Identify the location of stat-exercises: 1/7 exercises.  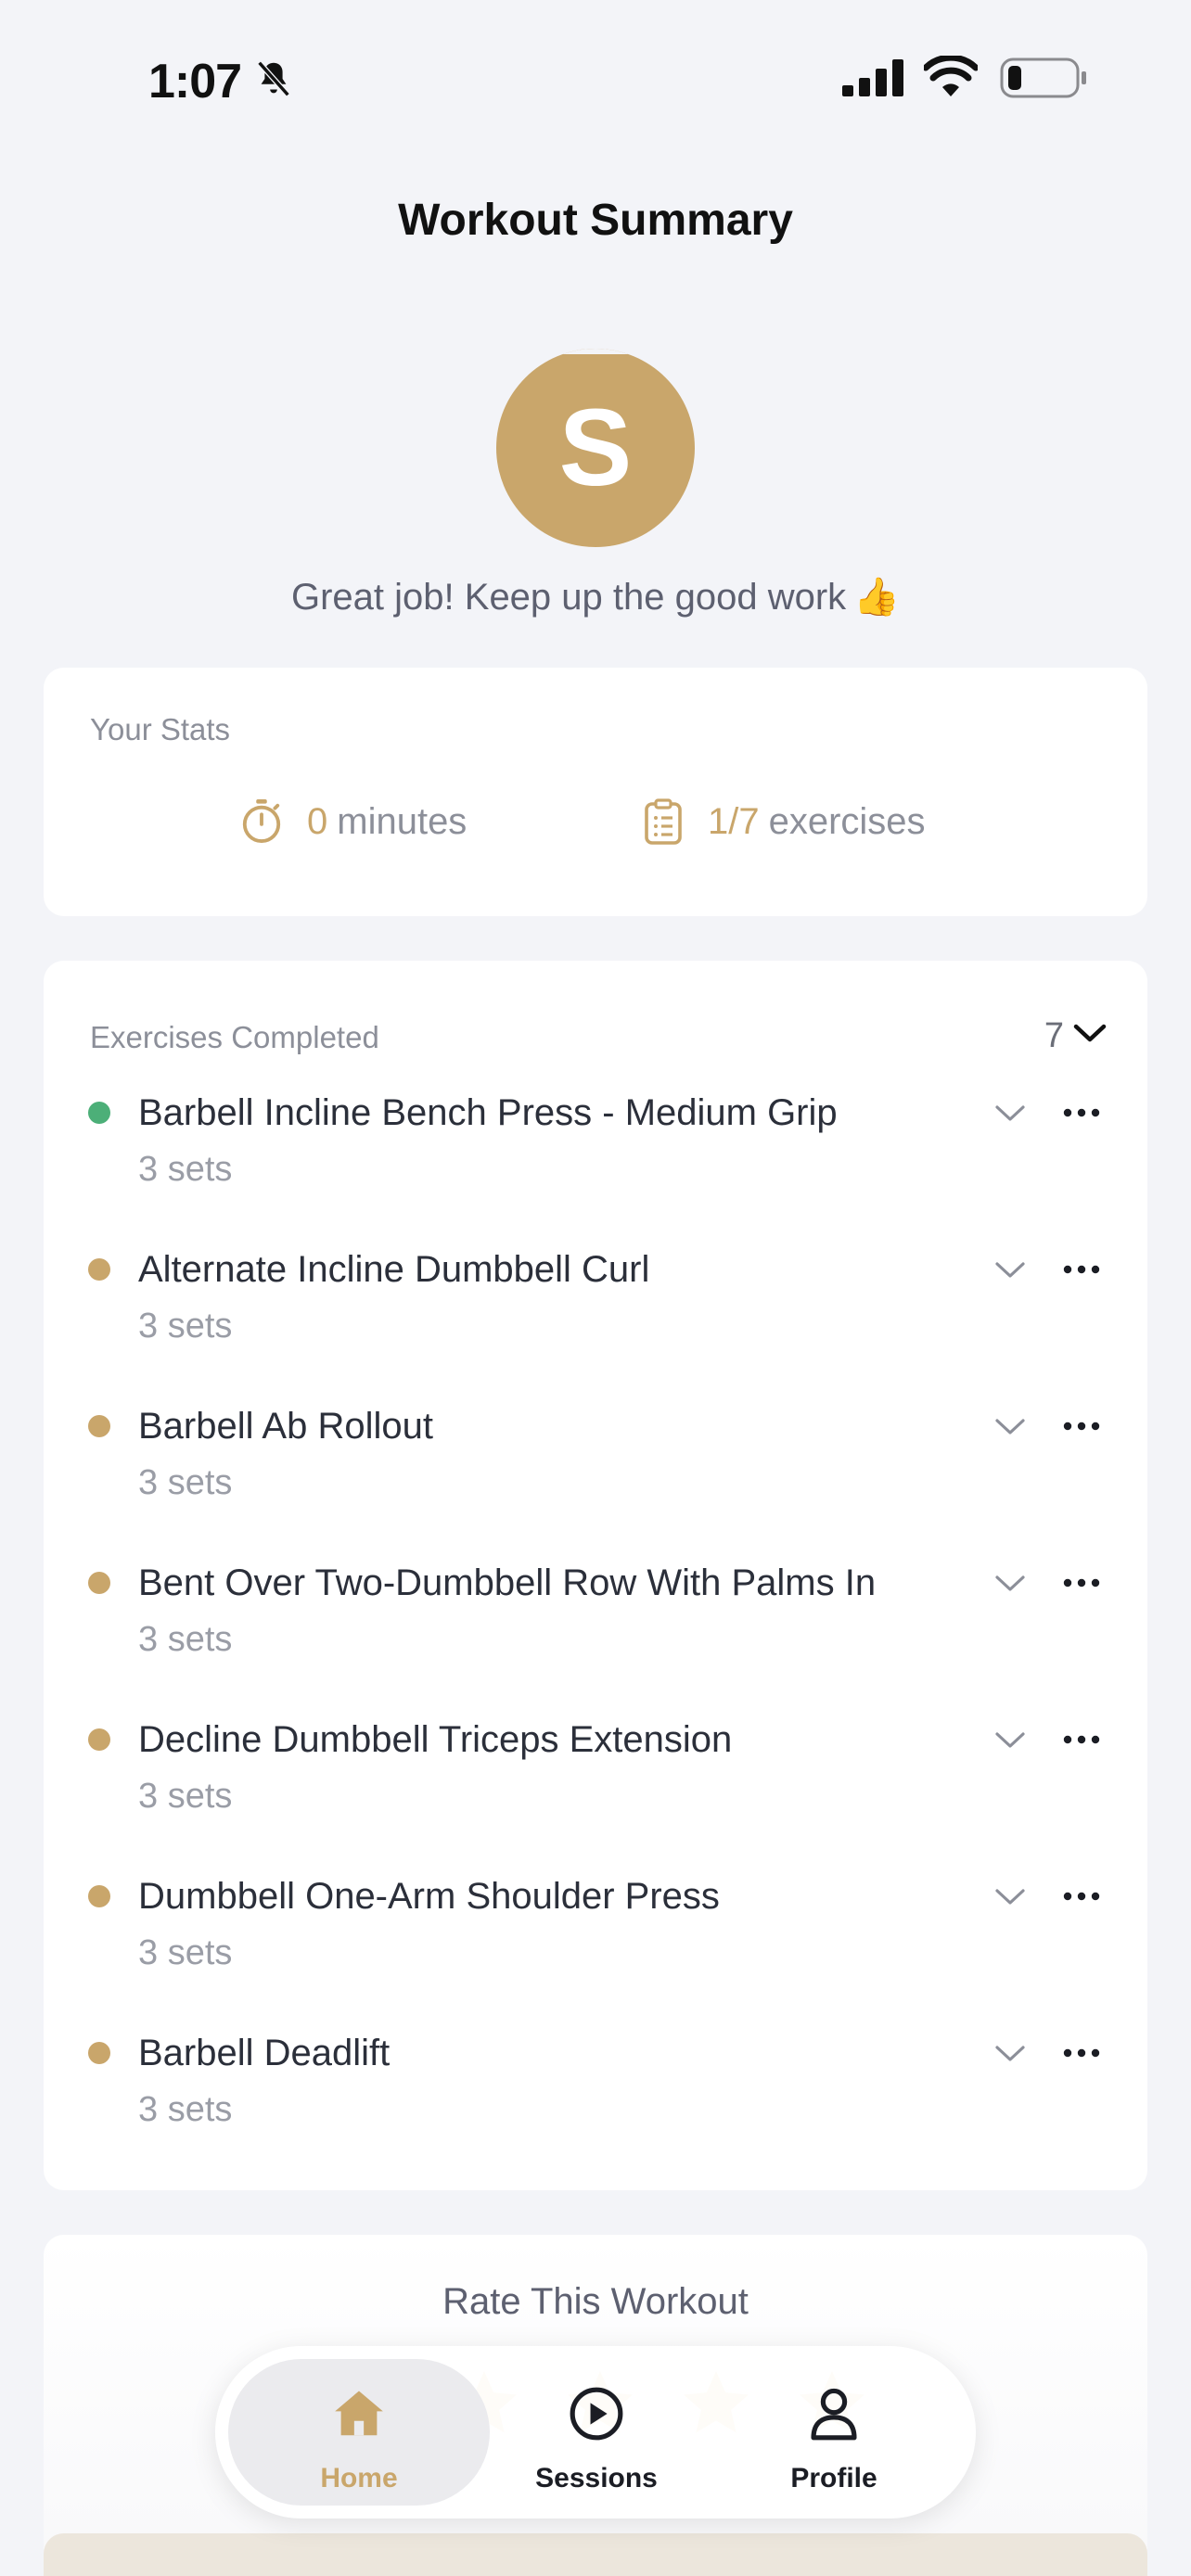
(784, 821).